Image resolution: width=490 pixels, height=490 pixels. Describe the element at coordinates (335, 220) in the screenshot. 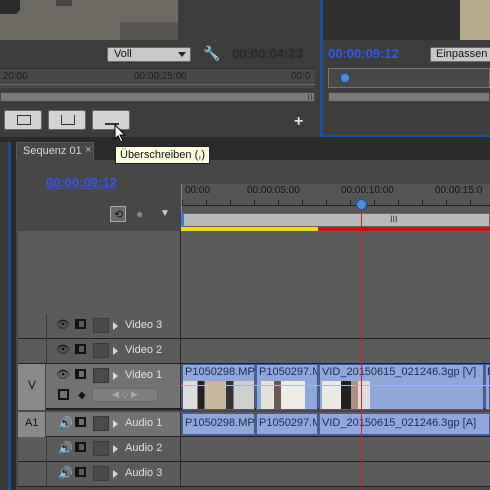

I see `work-area-bar: III` at that location.